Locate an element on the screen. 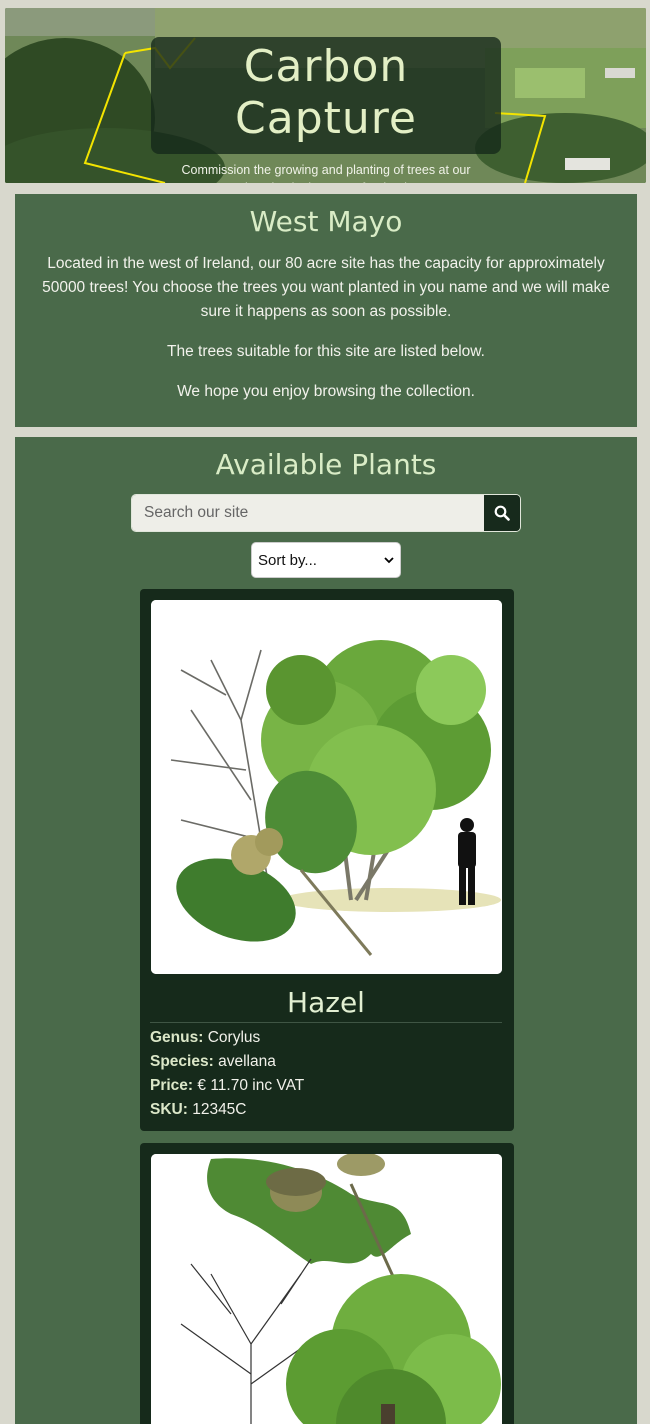  search-button is located at coordinates (502, 513).